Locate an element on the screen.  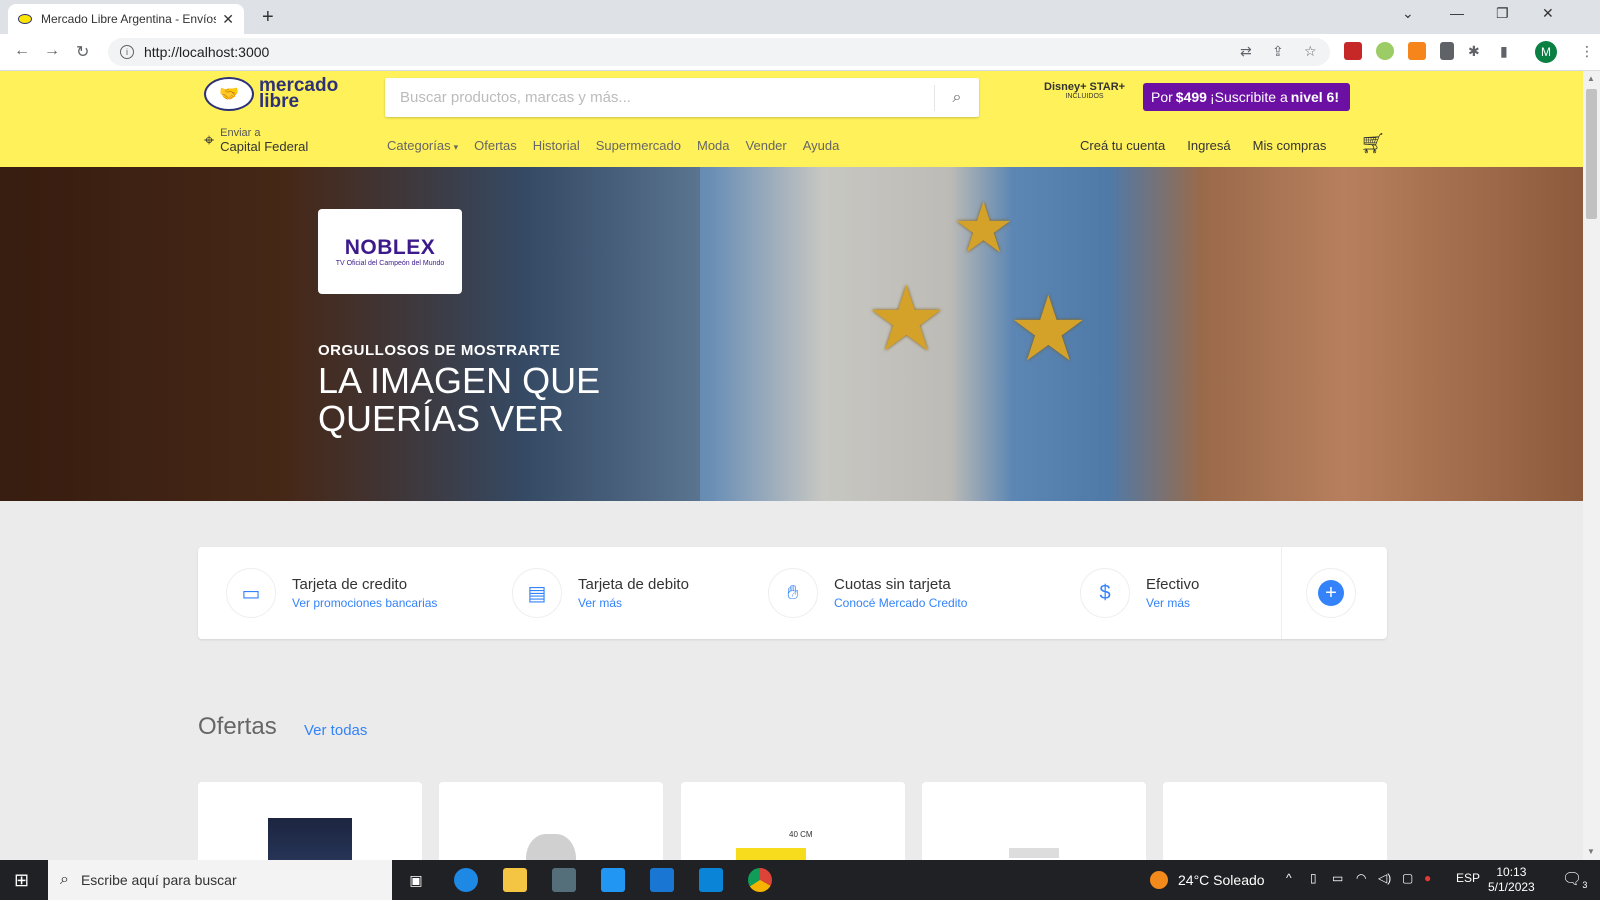
file-explorer-icon is located at coordinates (515, 880).